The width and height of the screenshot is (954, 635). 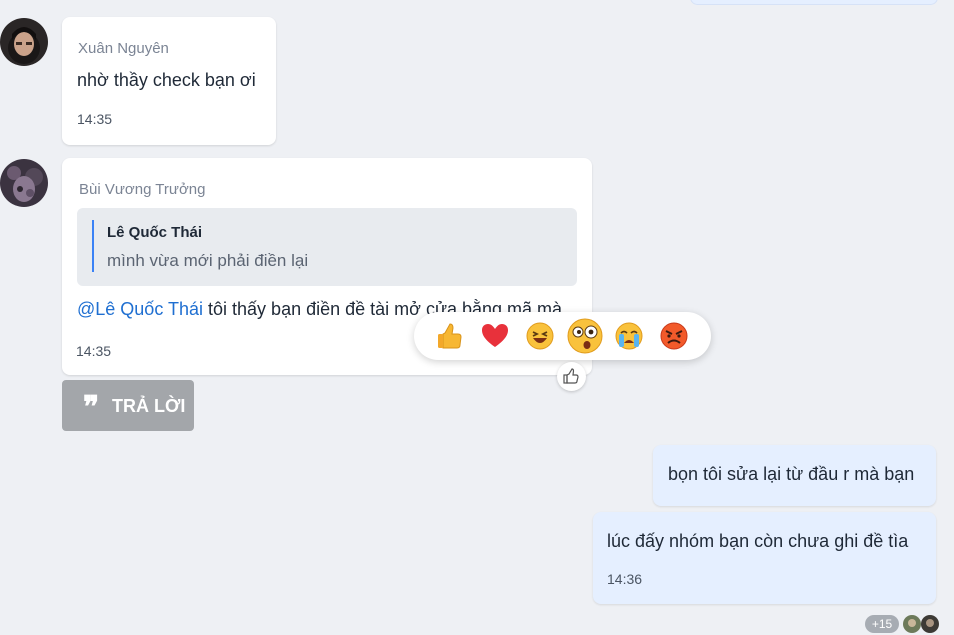 What do you see at coordinates (882, 624) in the screenshot?
I see `seen-count-badge: +15` at bounding box center [882, 624].